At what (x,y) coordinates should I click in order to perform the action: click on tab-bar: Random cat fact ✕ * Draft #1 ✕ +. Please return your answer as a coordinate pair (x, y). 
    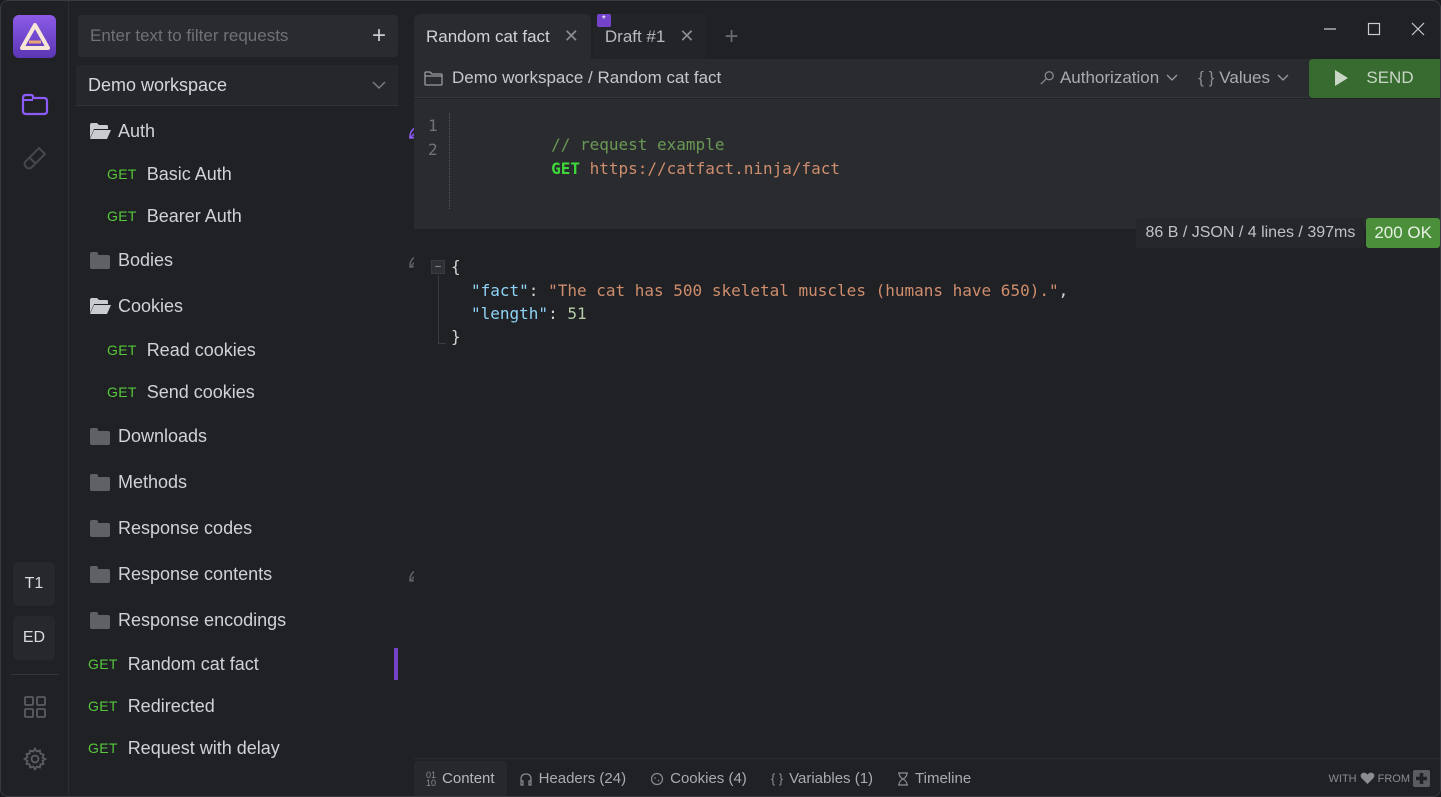
    Looking at the image, I should click on (585, 36).